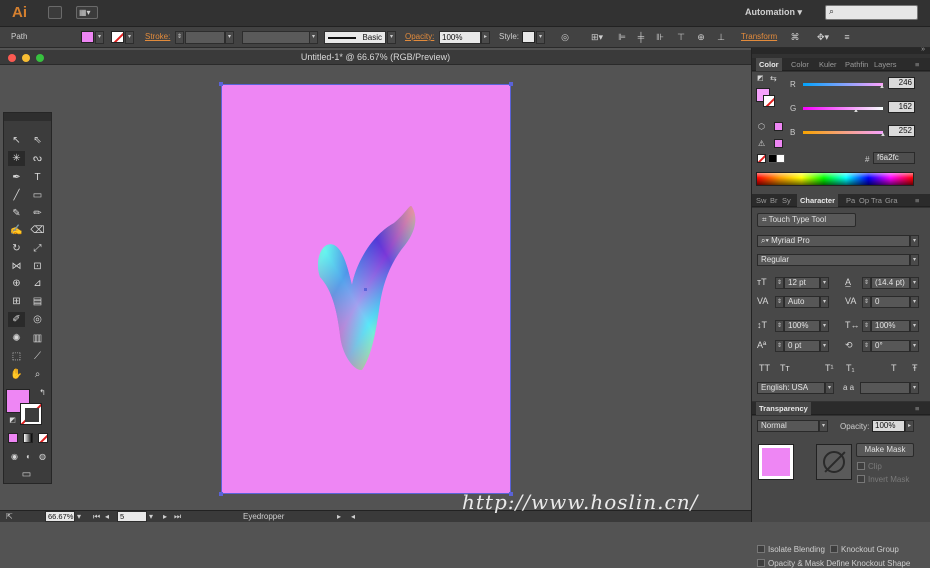  What do you see at coordinates (761, 158) in the screenshot?
I see `none-color-swatch` at bounding box center [761, 158].